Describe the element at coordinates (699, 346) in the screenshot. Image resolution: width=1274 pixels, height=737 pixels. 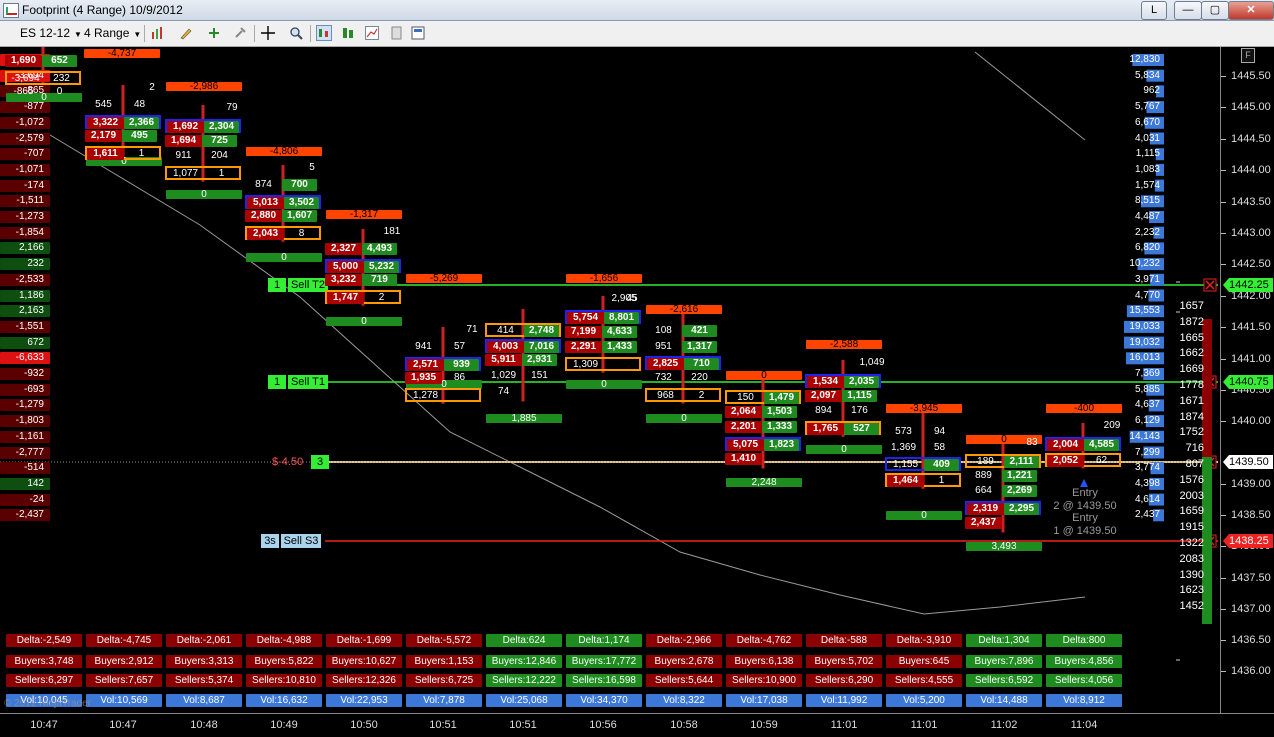
I see `ask-volume: 1,317` at that location.